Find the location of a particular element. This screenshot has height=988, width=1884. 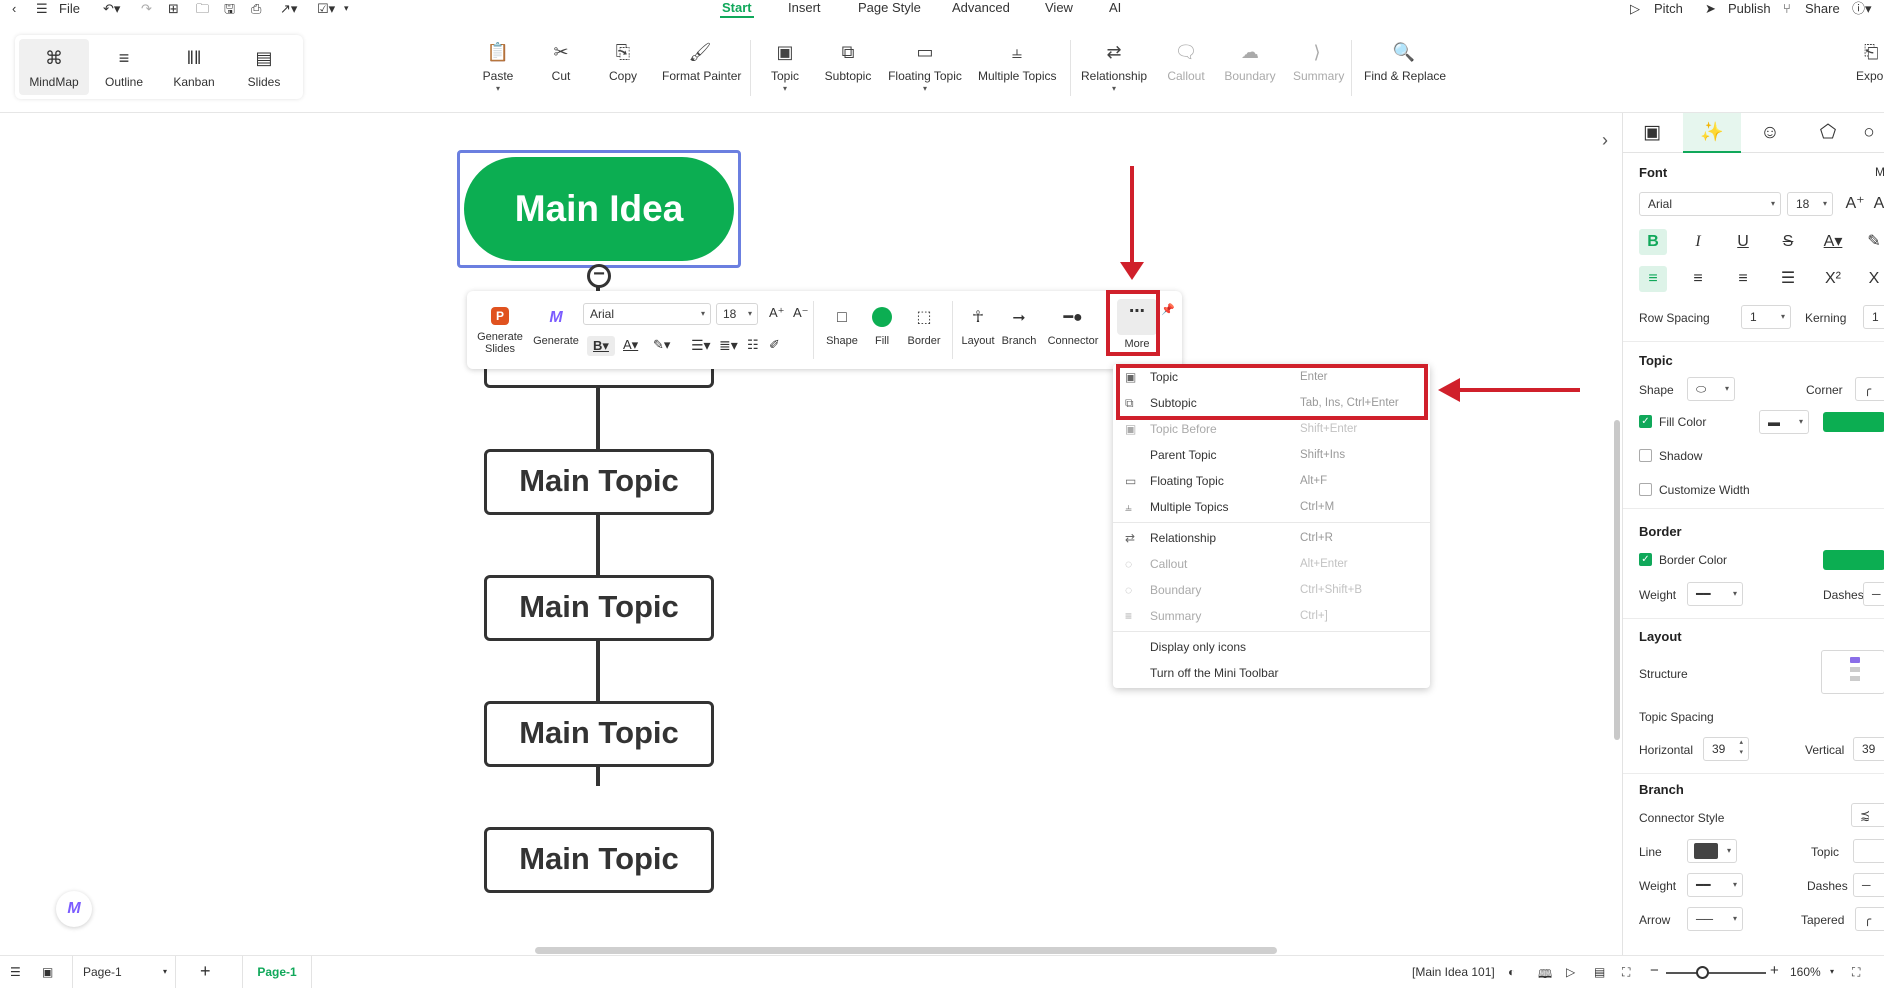

help-icon: ⓘ▾ is located at coordinates (1862, 8).